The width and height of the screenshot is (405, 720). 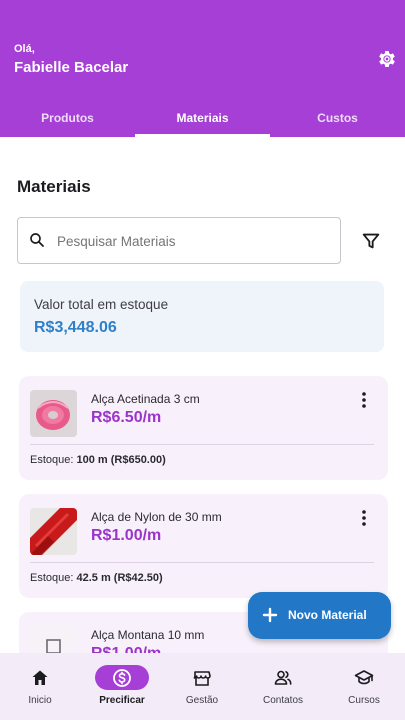 What do you see at coordinates (101, 304) in the screenshot?
I see `stock-total-label: Valor total em estoque` at bounding box center [101, 304].